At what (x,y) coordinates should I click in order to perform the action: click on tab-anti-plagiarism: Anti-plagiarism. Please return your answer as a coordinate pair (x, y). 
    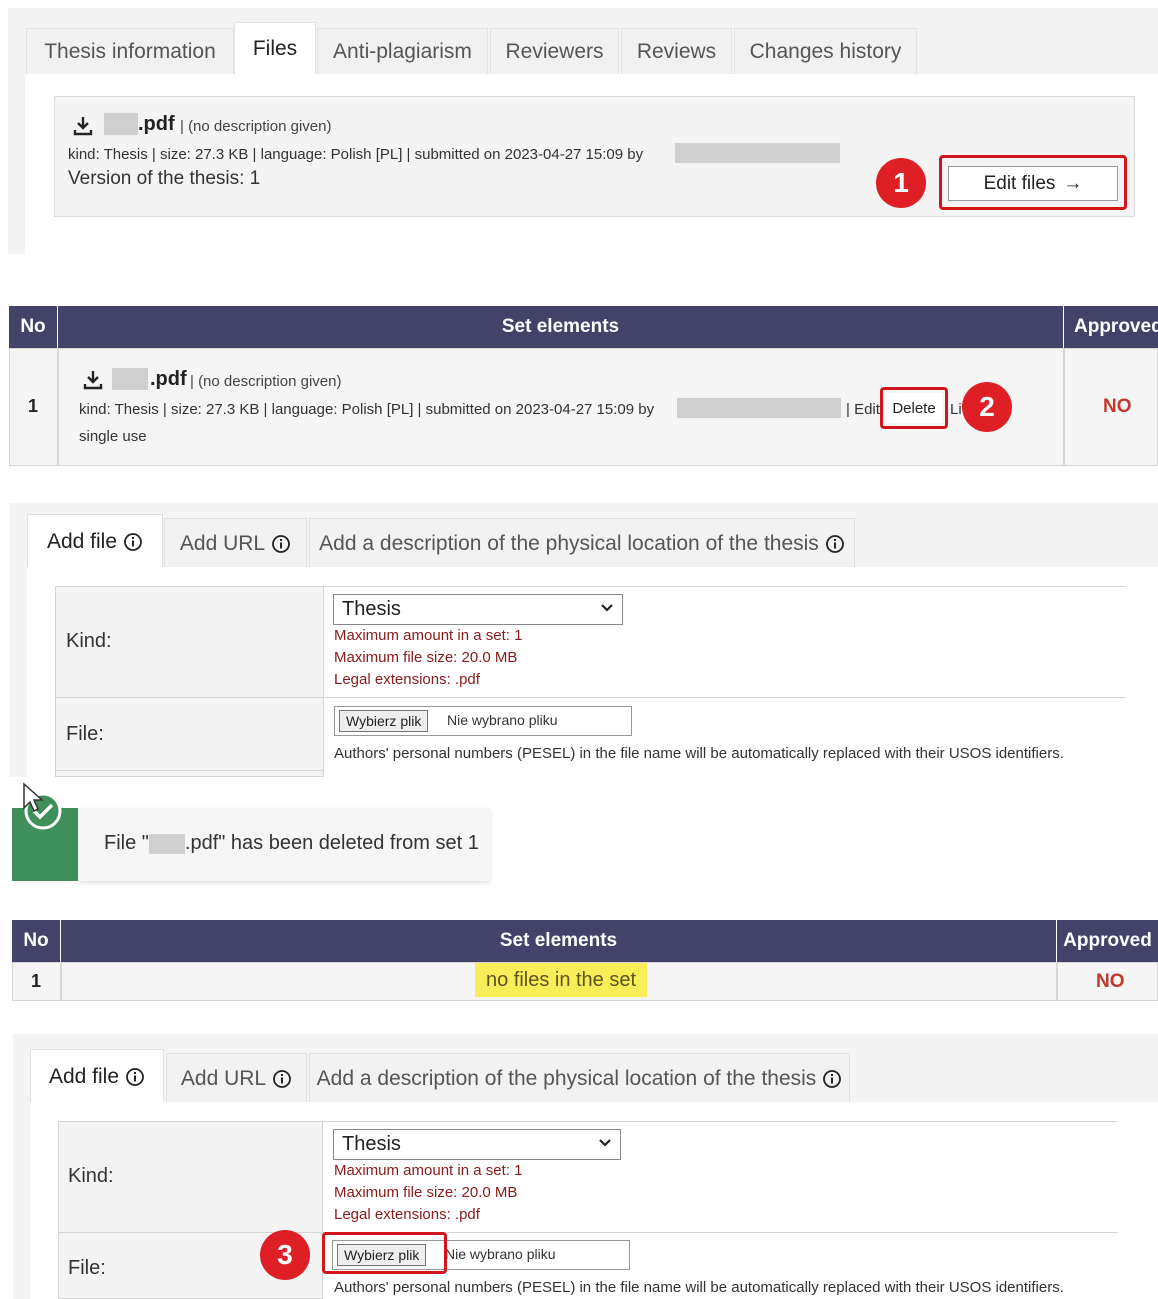
    Looking at the image, I should click on (402, 51).